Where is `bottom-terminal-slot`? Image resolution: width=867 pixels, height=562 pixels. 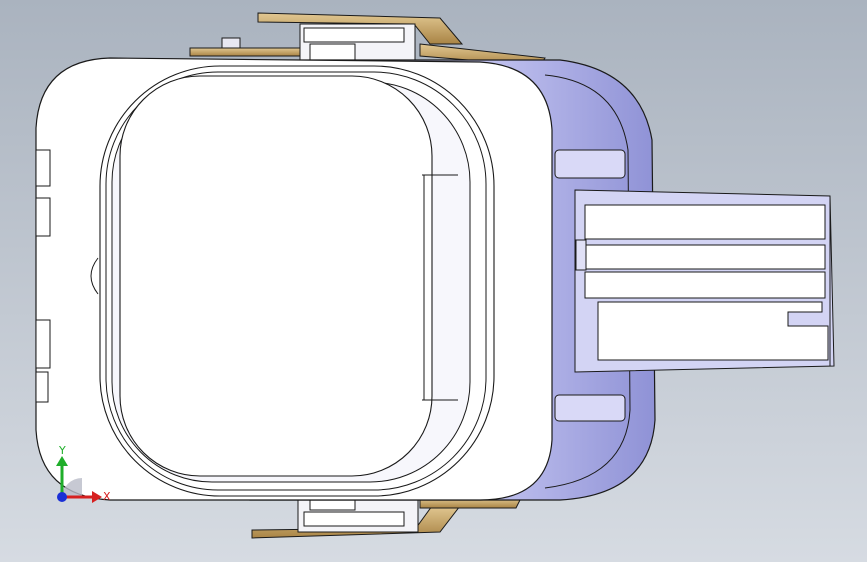 bottom-terminal-slot is located at coordinates (354, 519).